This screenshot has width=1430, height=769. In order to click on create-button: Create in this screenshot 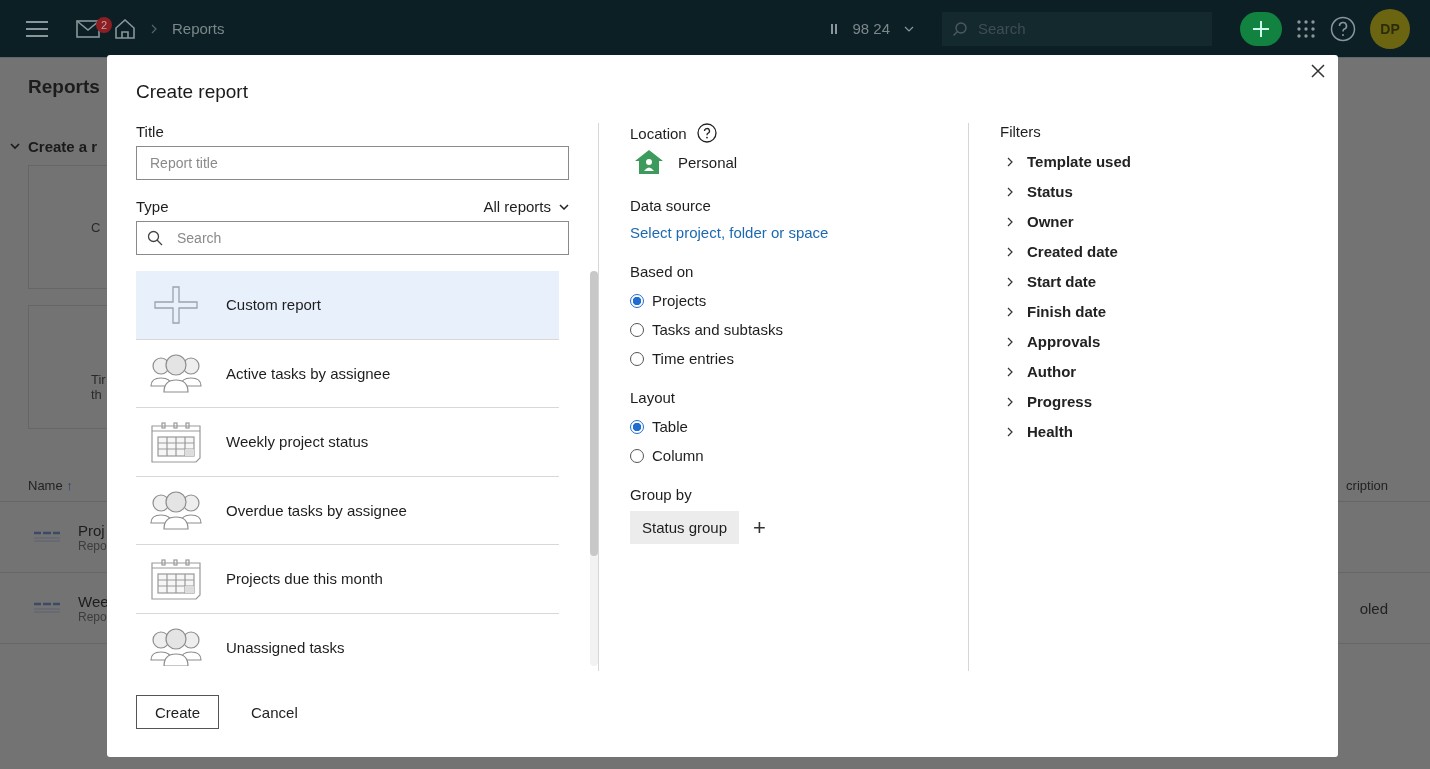, I will do `click(178, 712)`.